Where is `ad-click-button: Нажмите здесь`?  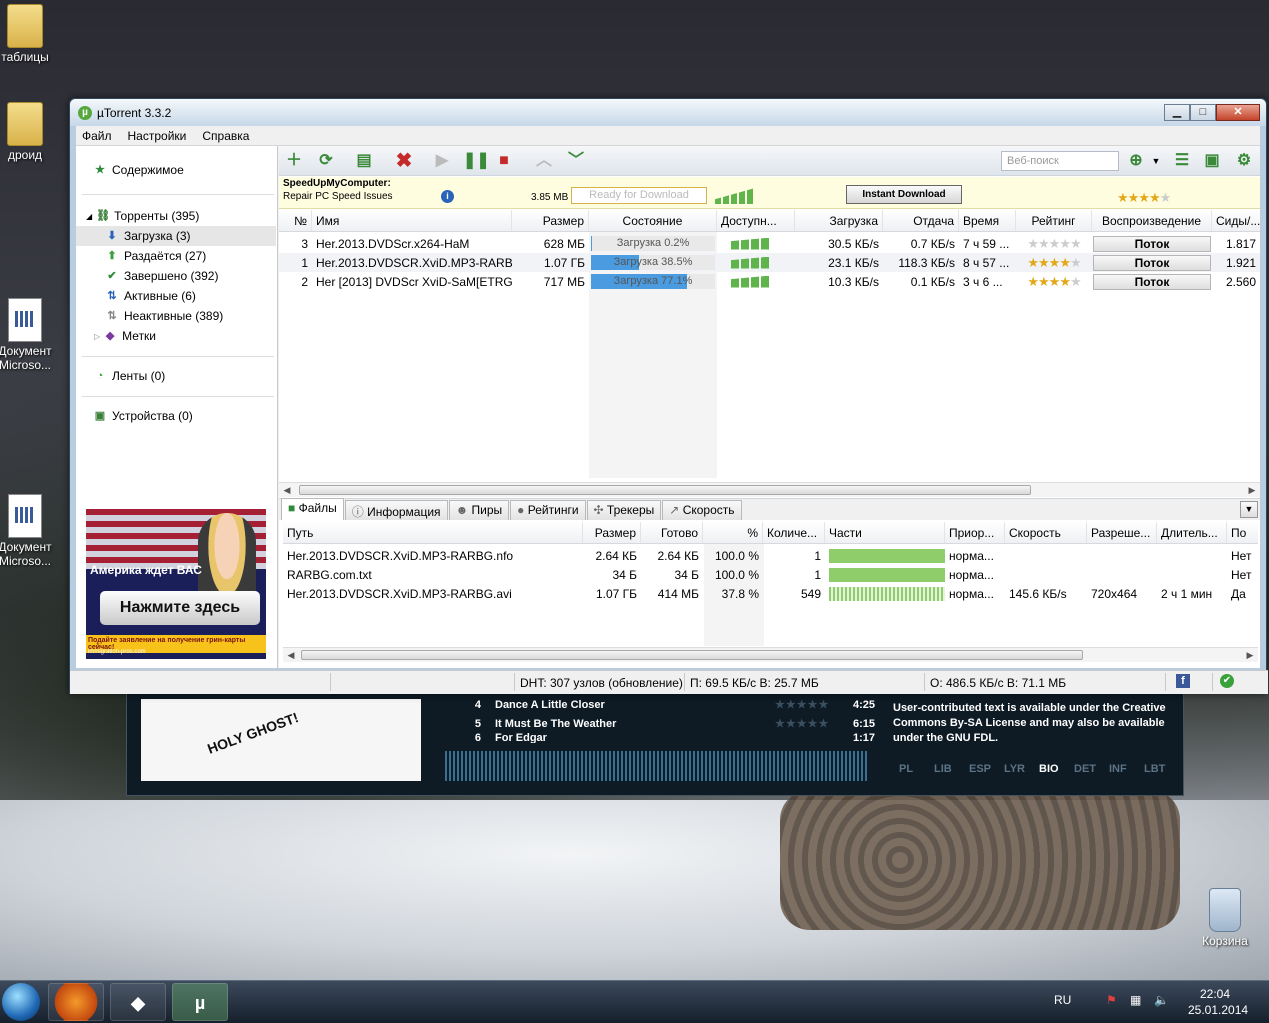
ad-click-button: Нажмите здесь is located at coordinates (180, 608).